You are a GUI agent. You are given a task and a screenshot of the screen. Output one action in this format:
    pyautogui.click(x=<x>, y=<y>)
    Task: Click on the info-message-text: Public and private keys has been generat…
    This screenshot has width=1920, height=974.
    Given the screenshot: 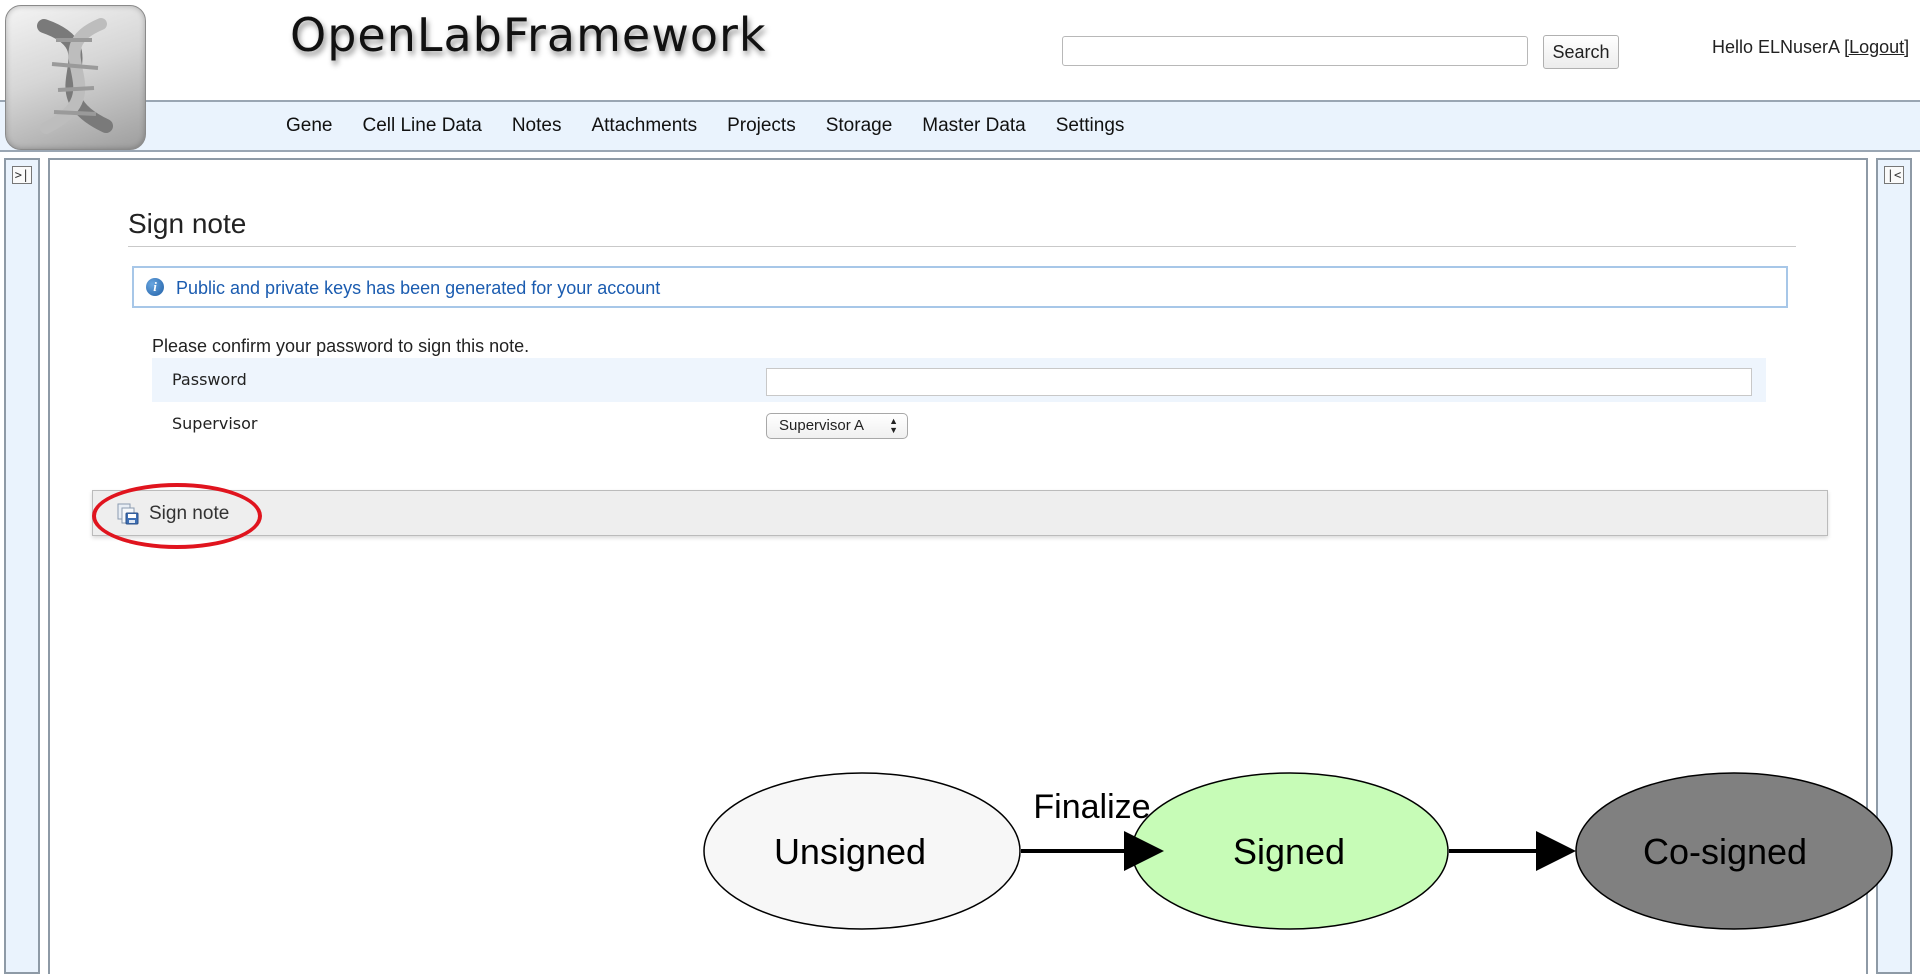 What is the action you would take?
    pyautogui.click(x=418, y=288)
    